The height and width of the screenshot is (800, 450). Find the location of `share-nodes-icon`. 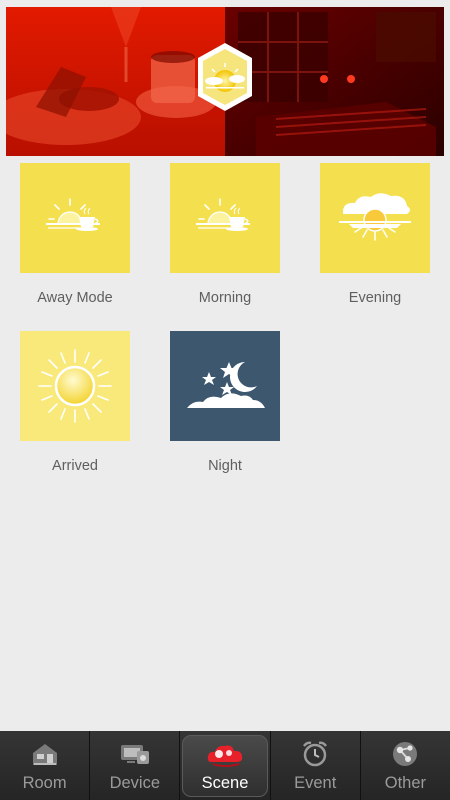

share-nodes-icon is located at coordinates (405, 754).